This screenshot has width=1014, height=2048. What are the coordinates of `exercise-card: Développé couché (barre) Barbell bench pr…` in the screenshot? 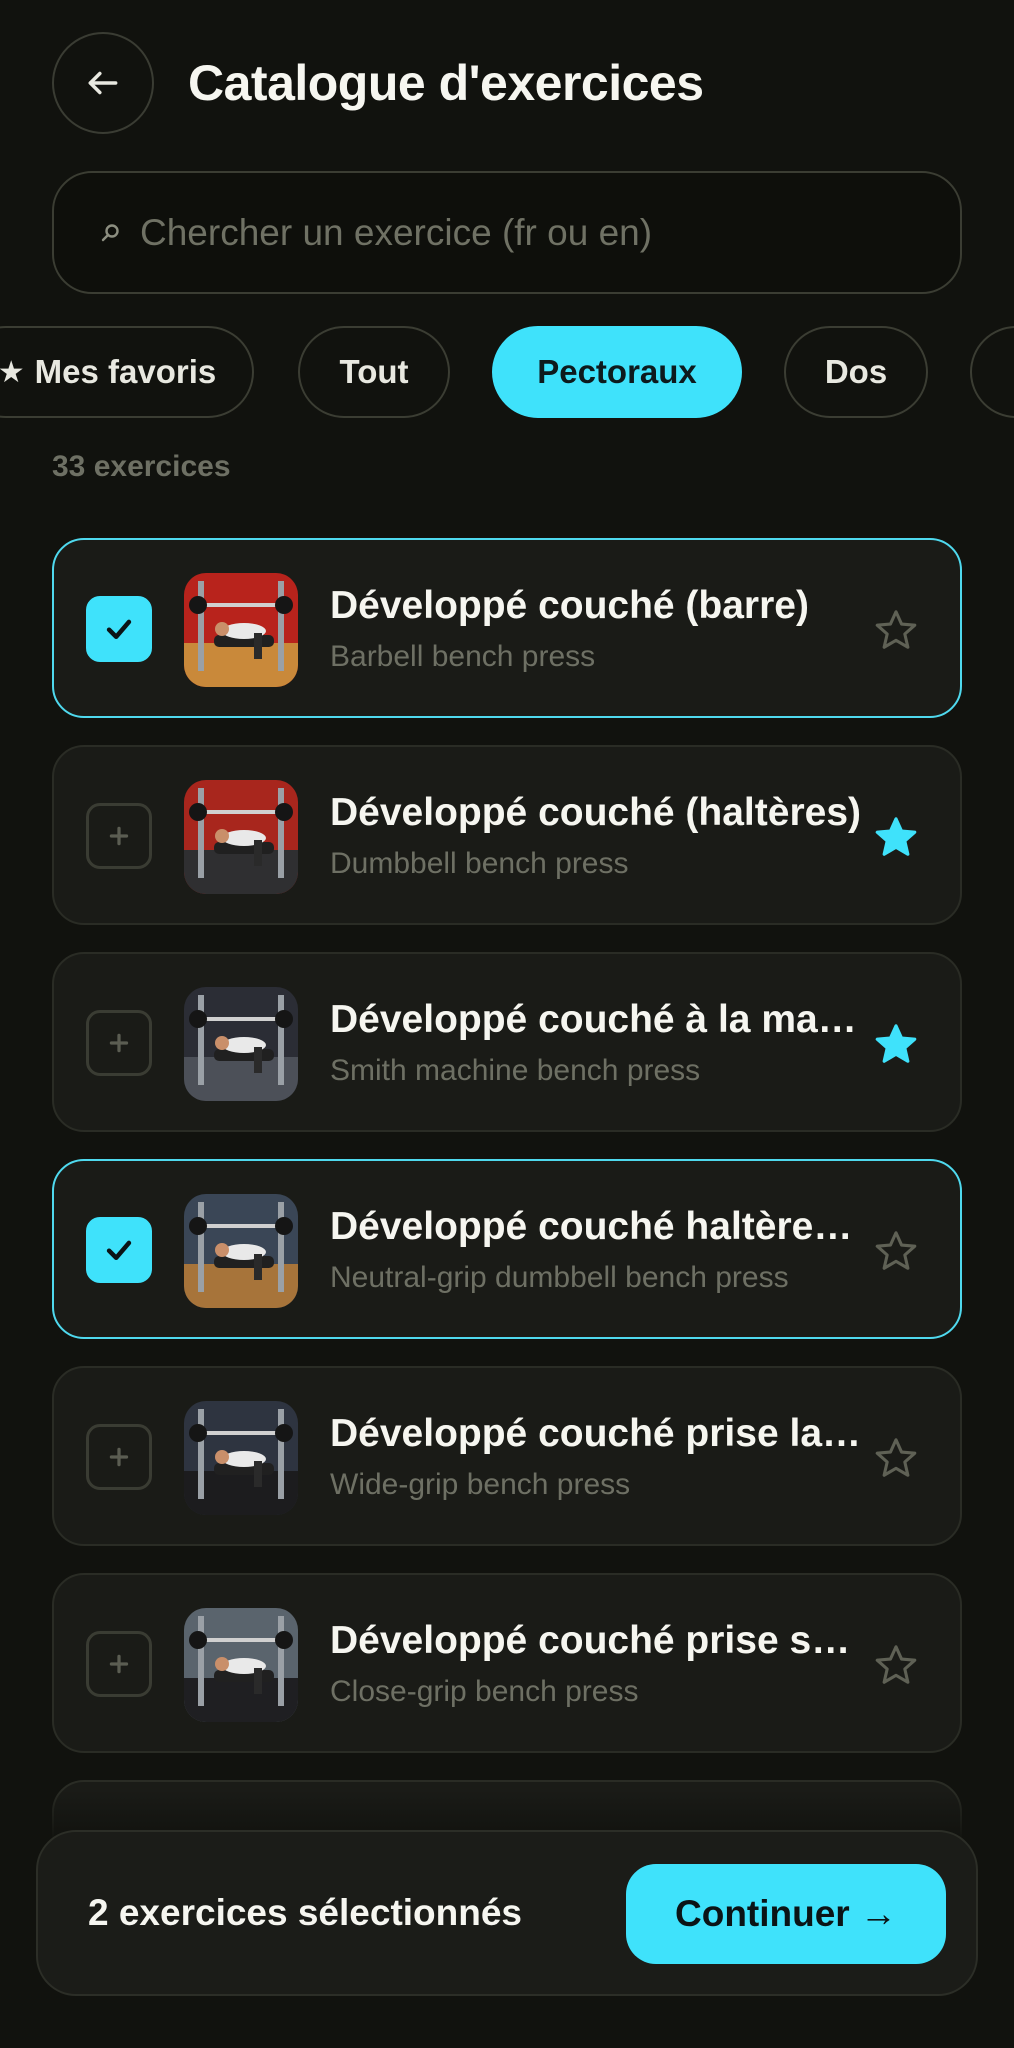 It's located at (507, 628).